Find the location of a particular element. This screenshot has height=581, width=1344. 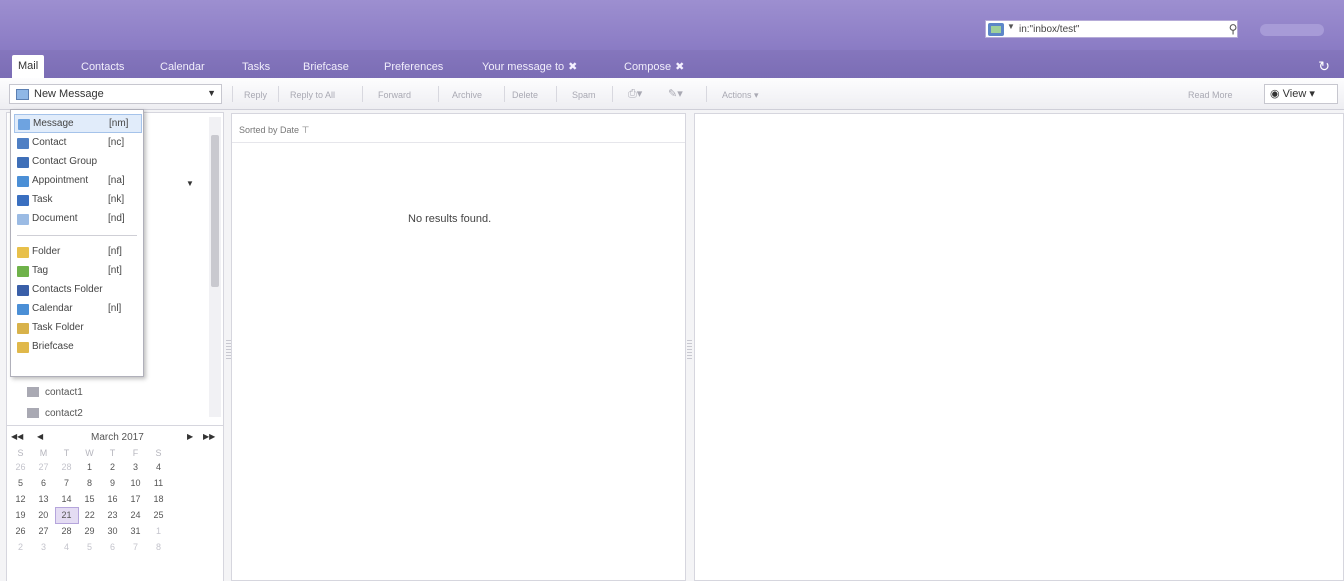

read-more-button: Read More is located at coordinates (1210, 95).